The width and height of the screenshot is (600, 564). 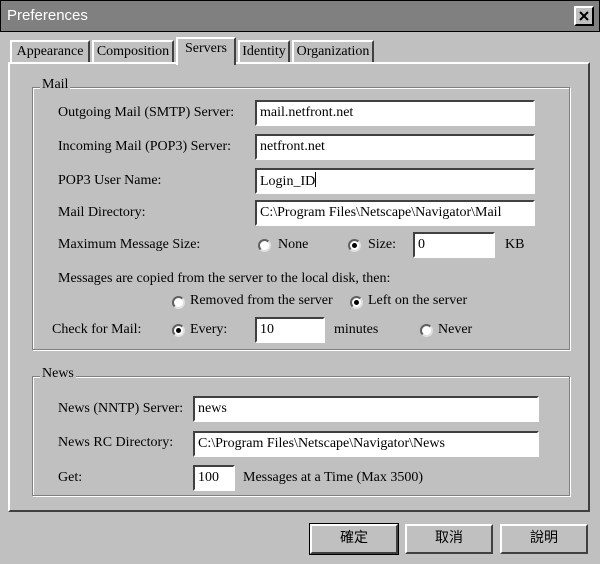 I want to click on news-rc-label: News RC Directory:, so click(x=116, y=442).